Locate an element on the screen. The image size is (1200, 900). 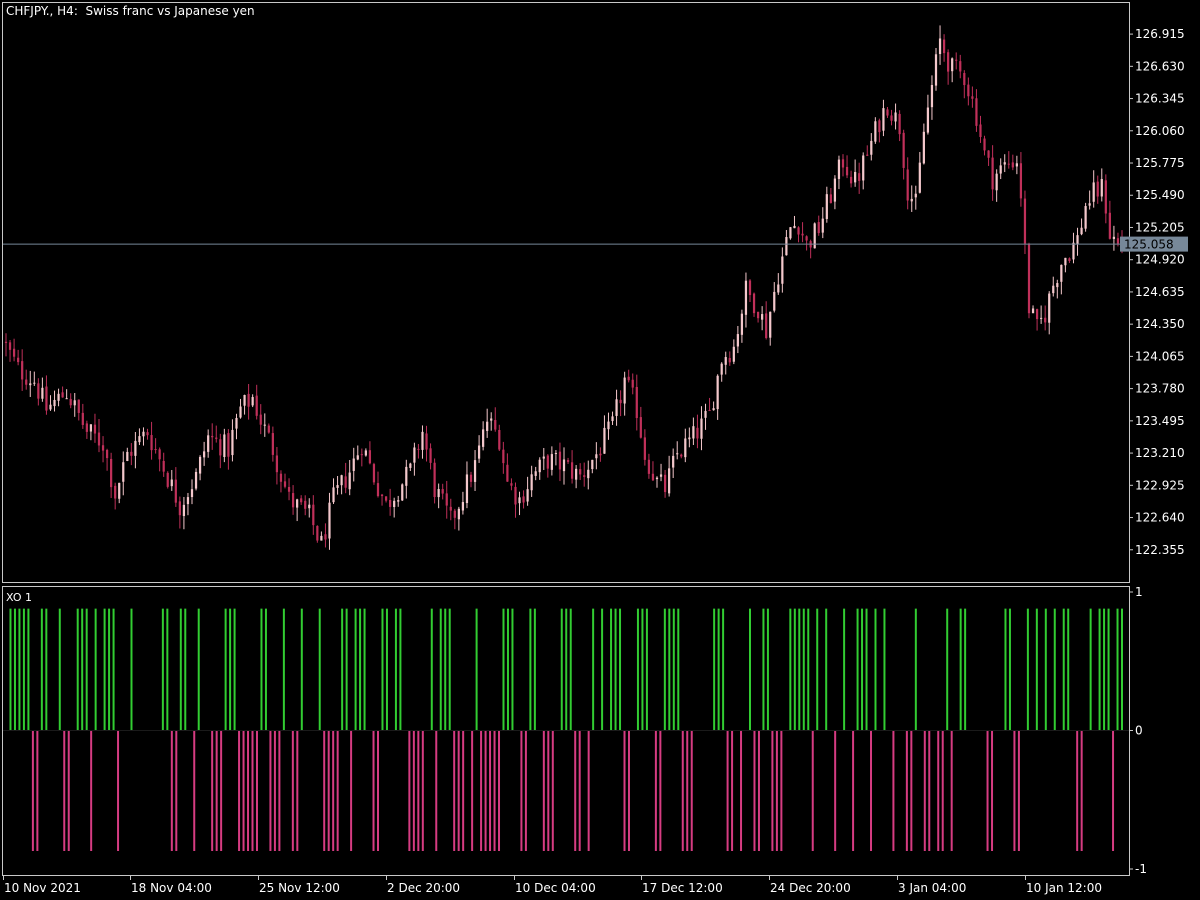
price-tick-label: 124.350 is located at coordinates (1160, 324).